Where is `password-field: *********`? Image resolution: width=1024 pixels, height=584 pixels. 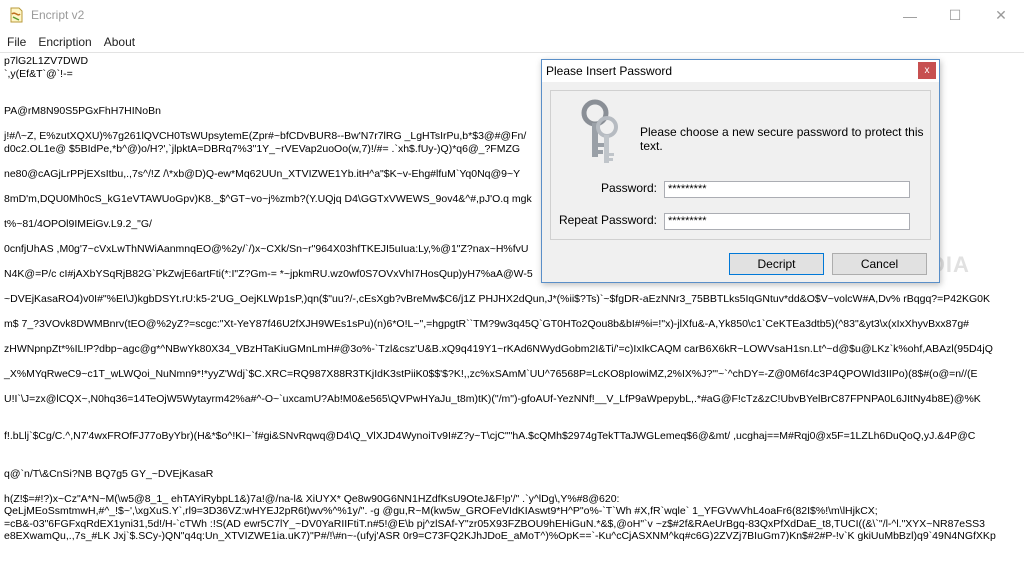
password-field: ********* is located at coordinates (787, 189).